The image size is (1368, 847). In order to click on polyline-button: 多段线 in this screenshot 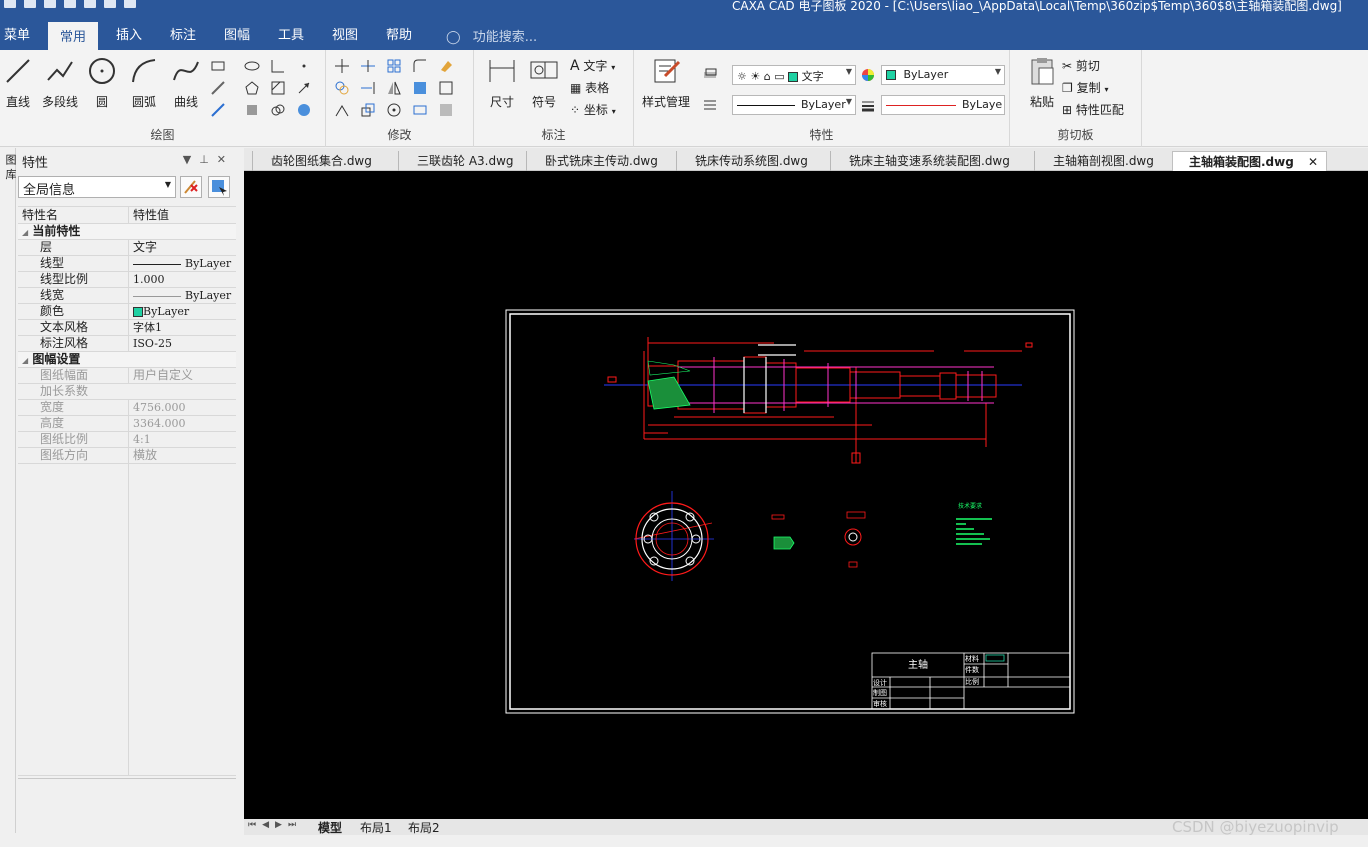, I will do `click(60, 83)`.